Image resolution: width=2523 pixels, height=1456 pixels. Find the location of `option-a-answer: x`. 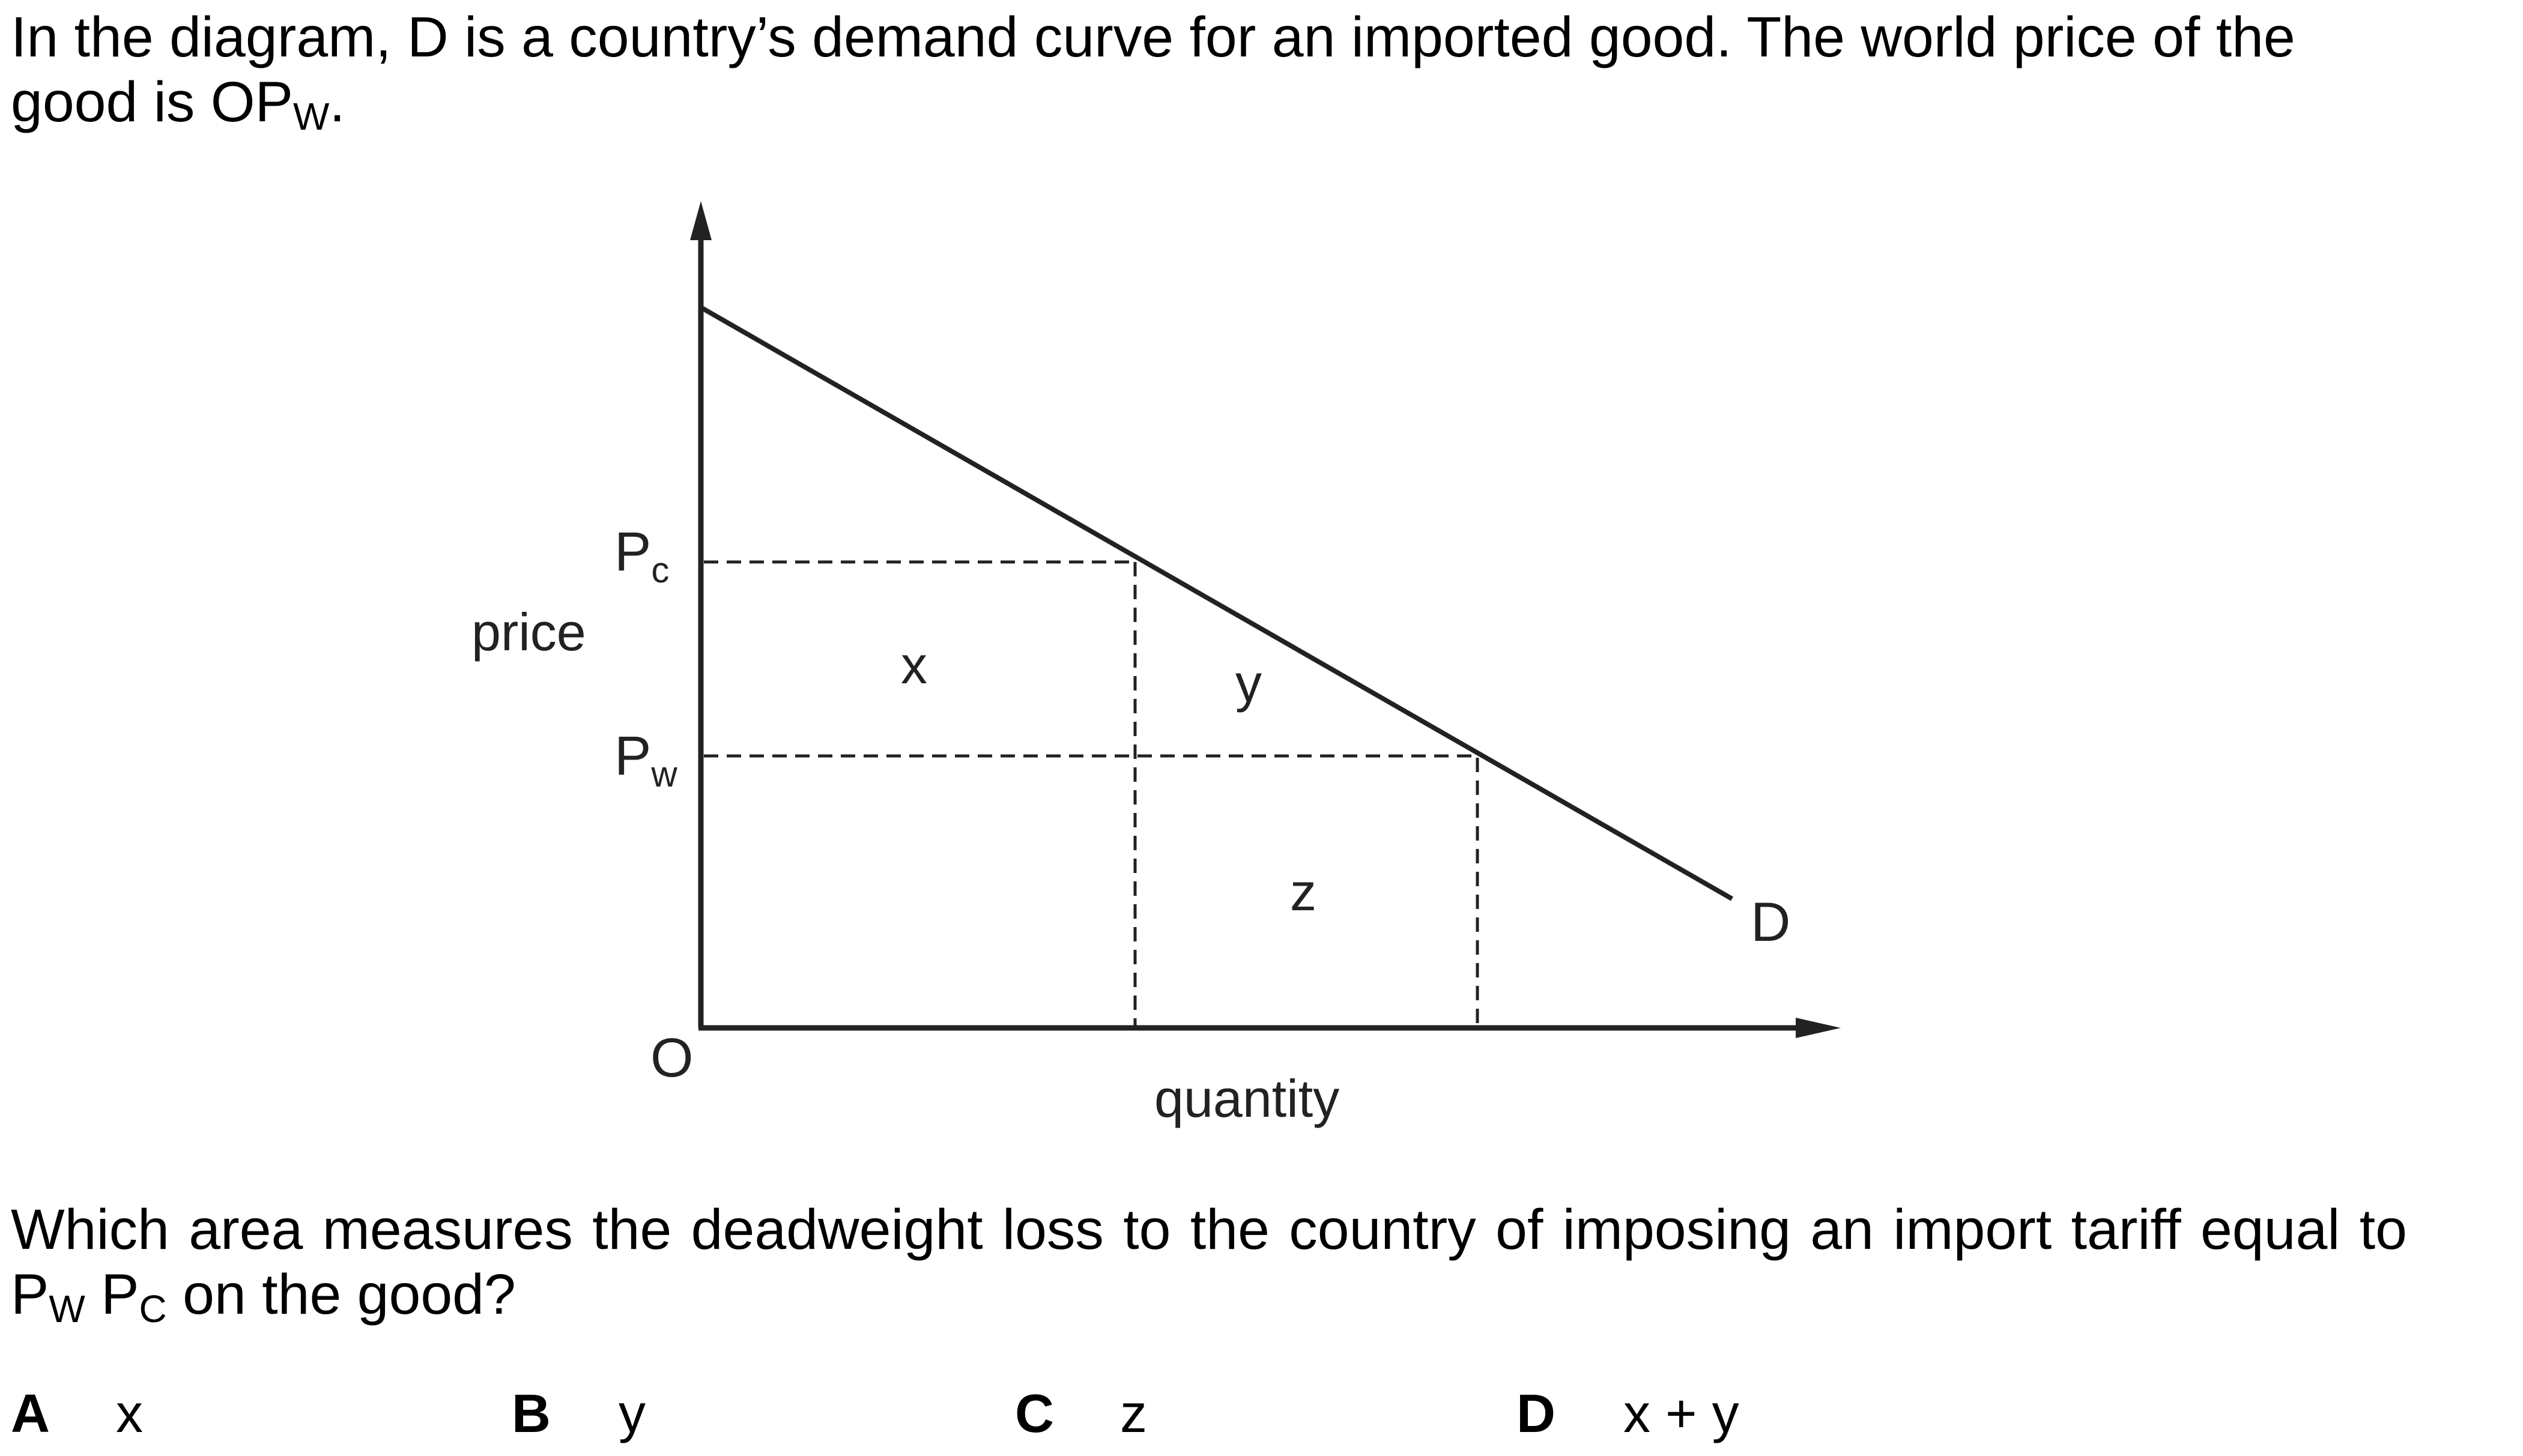

option-a-answer: x is located at coordinates (129, 1414).